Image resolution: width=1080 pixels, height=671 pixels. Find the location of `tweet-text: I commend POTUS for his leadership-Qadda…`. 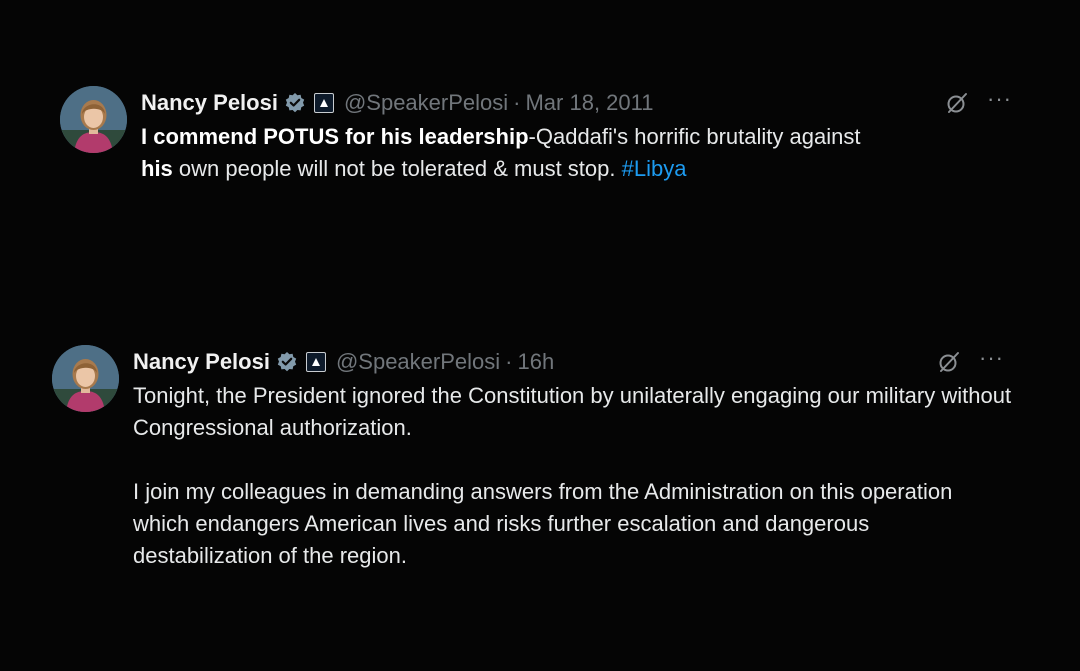

tweet-text: I commend POTUS for his leadership-Qadda… is located at coordinates (580, 153).